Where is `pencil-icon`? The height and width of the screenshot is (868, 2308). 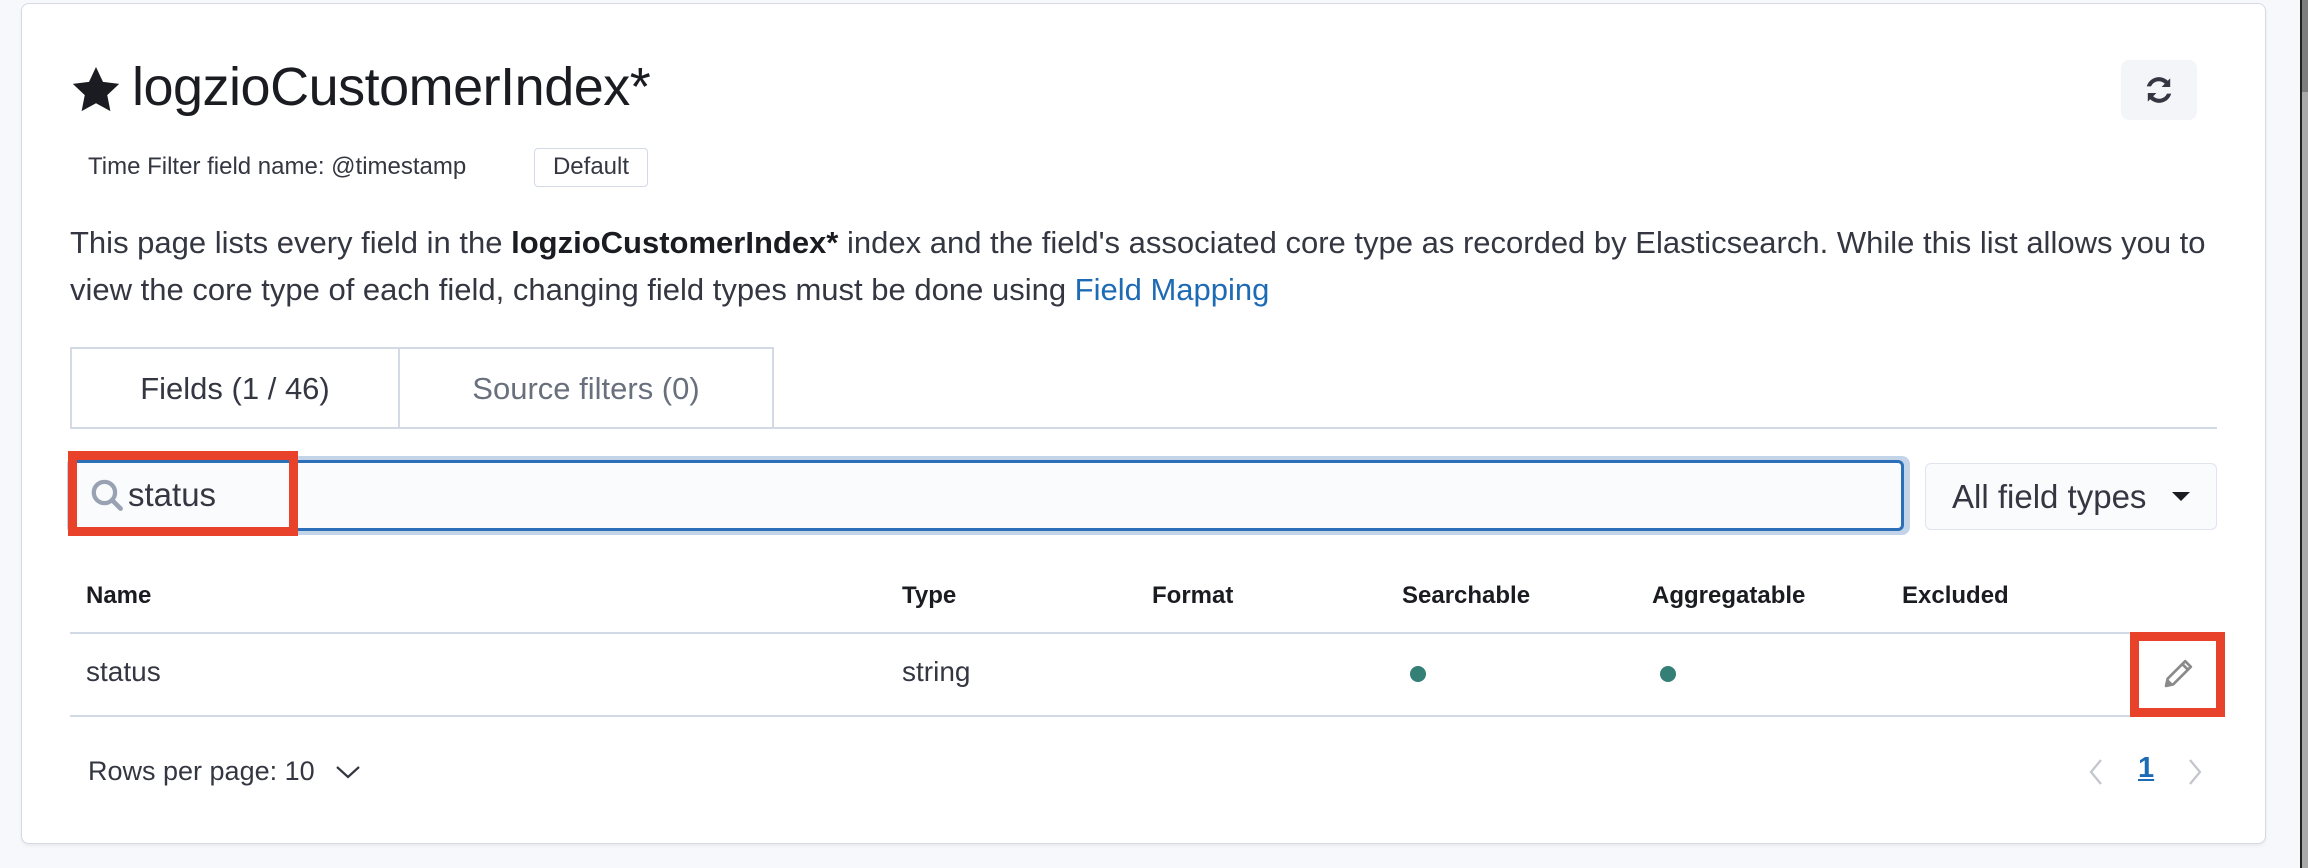 pencil-icon is located at coordinates (2178, 674).